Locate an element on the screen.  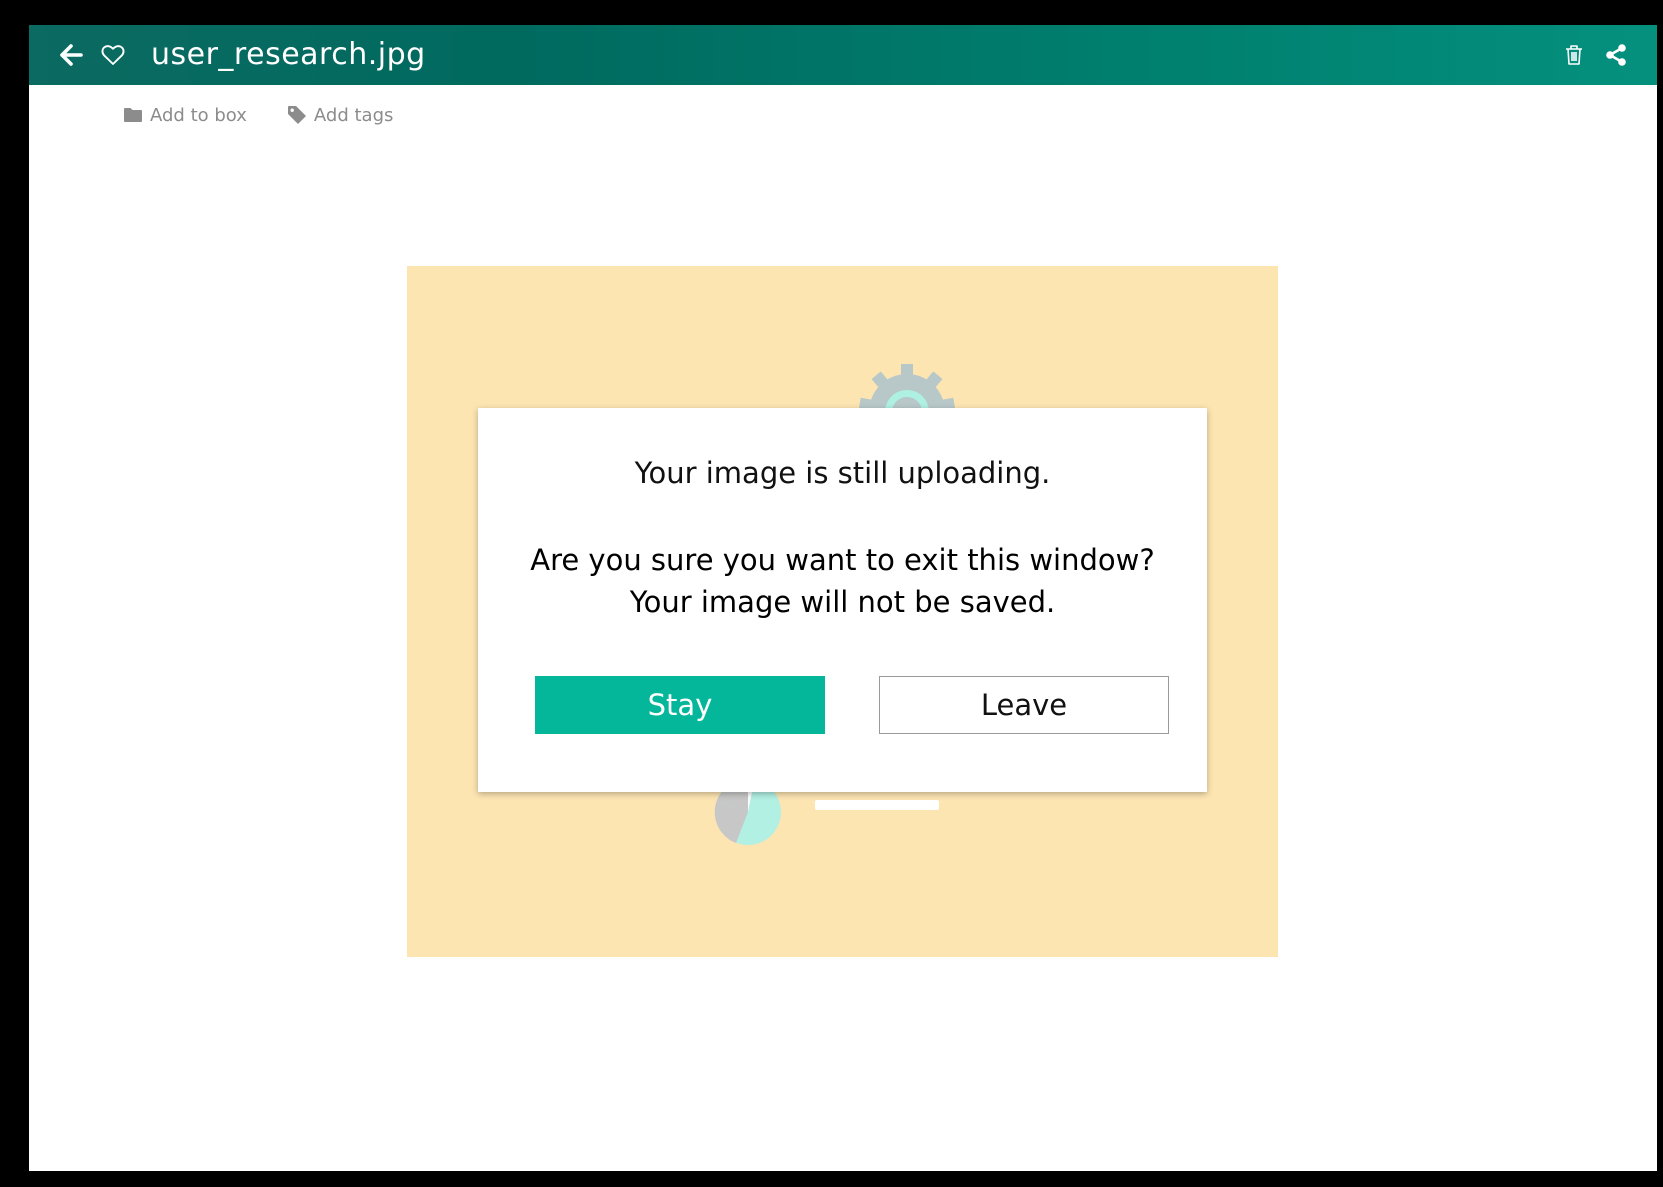
share-button is located at coordinates (1616, 55).